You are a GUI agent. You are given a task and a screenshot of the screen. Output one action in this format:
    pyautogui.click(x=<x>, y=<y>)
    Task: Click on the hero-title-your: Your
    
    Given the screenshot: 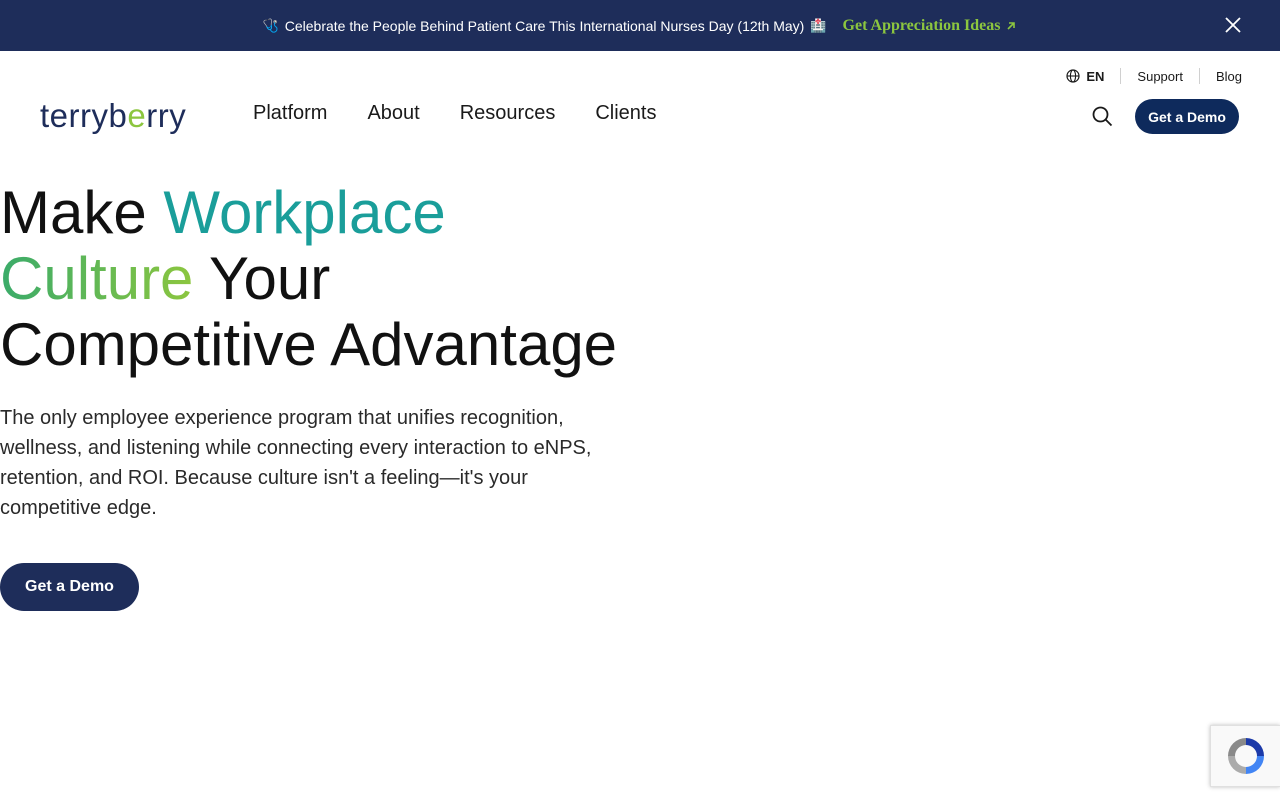 What is the action you would take?
    pyautogui.click(x=262, y=278)
    